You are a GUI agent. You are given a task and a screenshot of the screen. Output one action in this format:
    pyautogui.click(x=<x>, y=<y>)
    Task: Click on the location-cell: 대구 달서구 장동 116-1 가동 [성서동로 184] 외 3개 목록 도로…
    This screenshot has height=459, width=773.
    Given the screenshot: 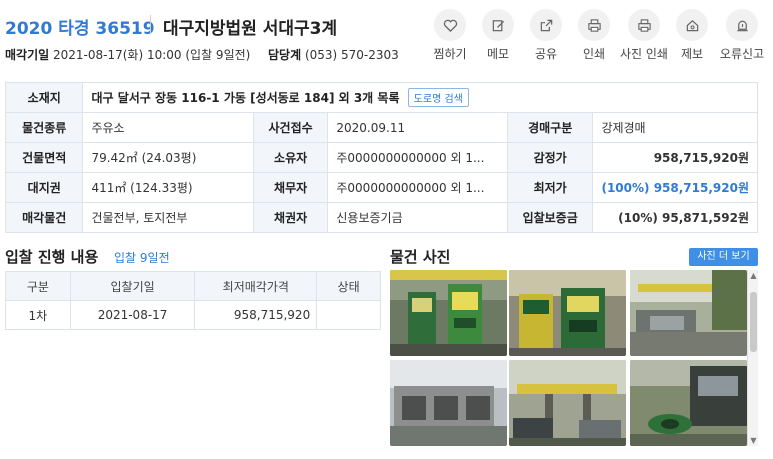 What is the action you would take?
    pyautogui.click(x=420, y=97)
    